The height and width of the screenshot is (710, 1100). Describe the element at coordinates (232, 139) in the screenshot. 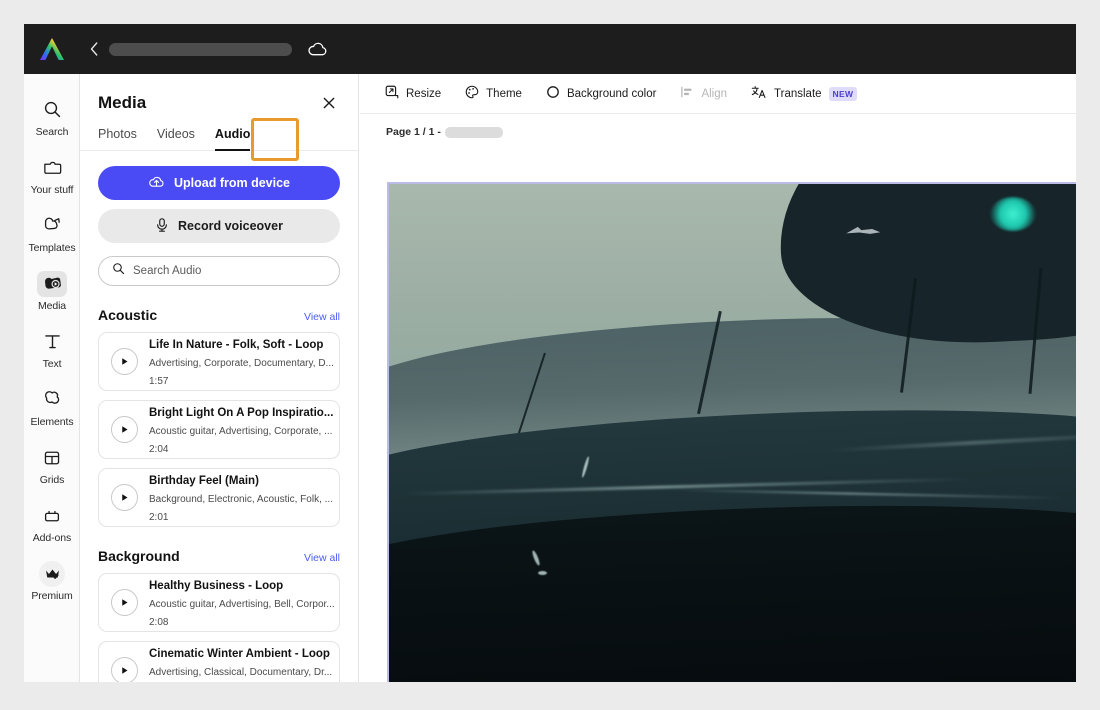

I see `tab-audio: Audio` at that location.